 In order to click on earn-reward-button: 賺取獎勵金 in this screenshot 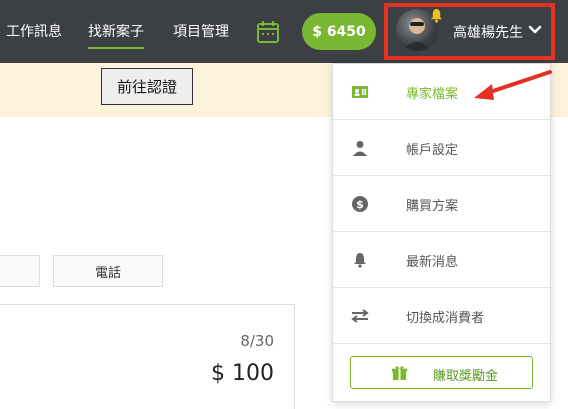, I will do `click(441, 372)`.